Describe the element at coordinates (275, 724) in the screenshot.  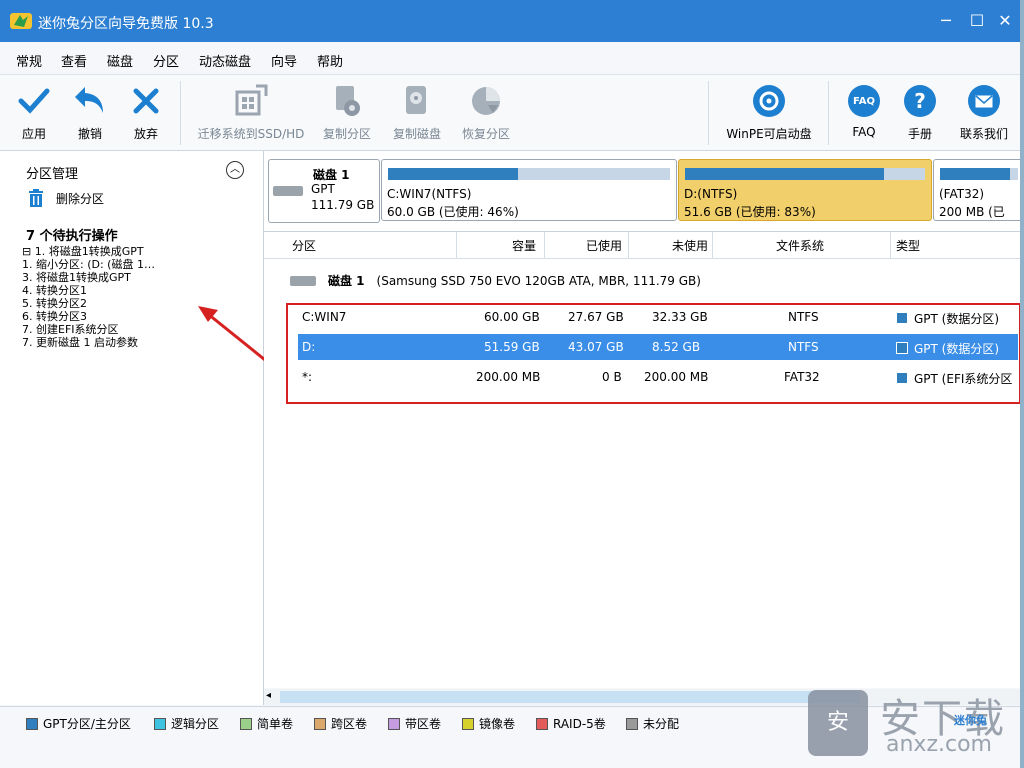
I see `legend-label: 简单卷` at that location.